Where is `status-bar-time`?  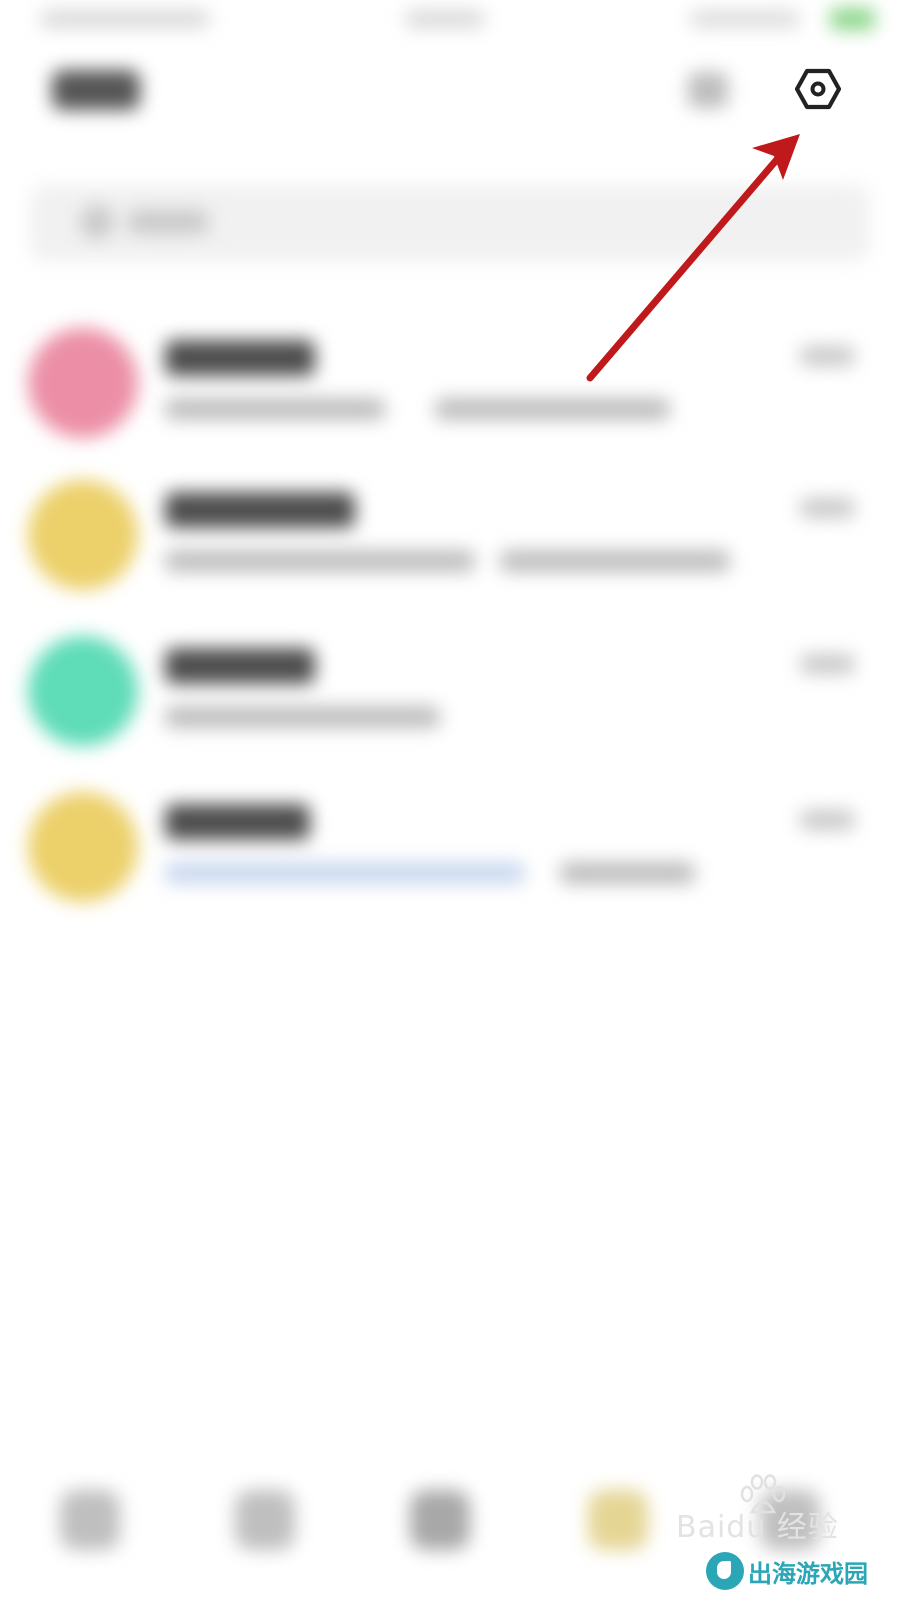
status-bar-time is located at coordinates (445, 19).